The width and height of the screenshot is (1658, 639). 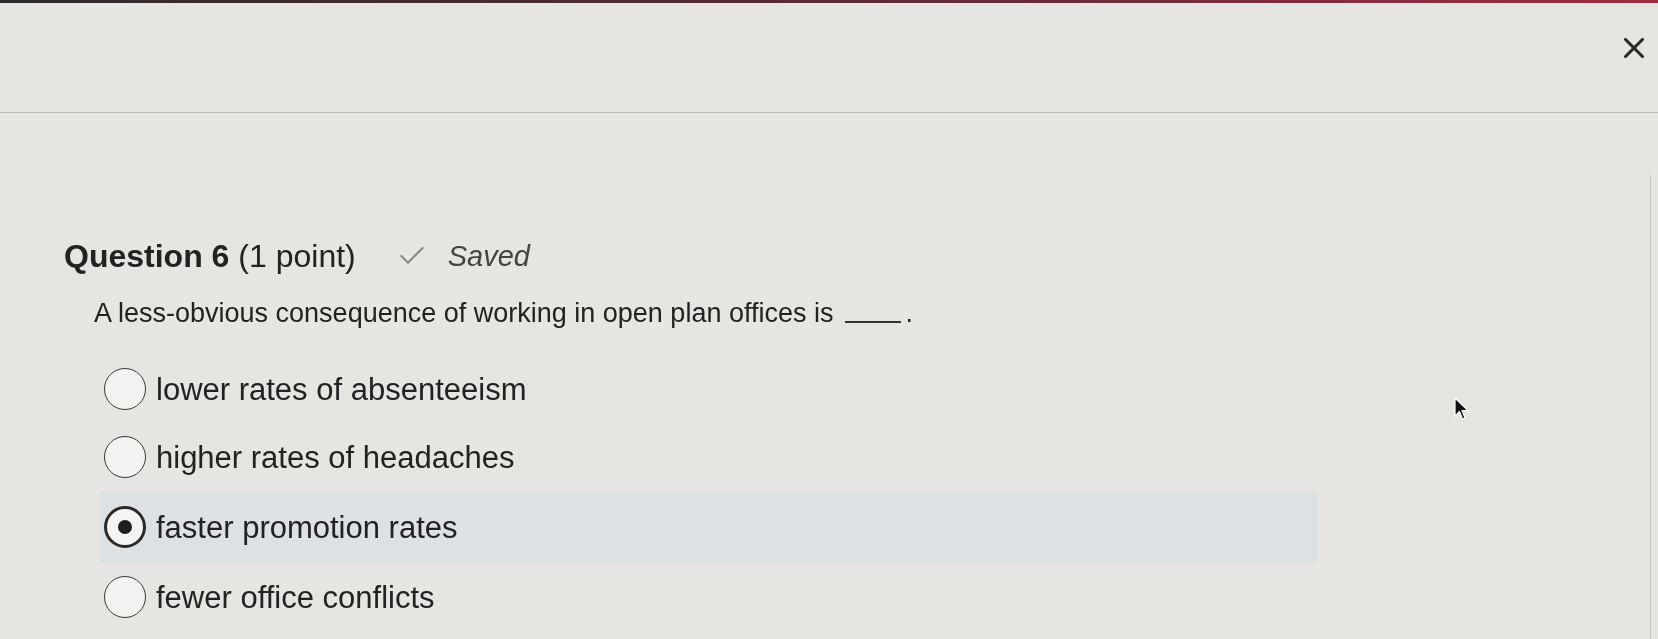 What do you see at coordinates (488, 256) in the screenshot?
I see `save-status: Saved` at bounding box center [488, 256].